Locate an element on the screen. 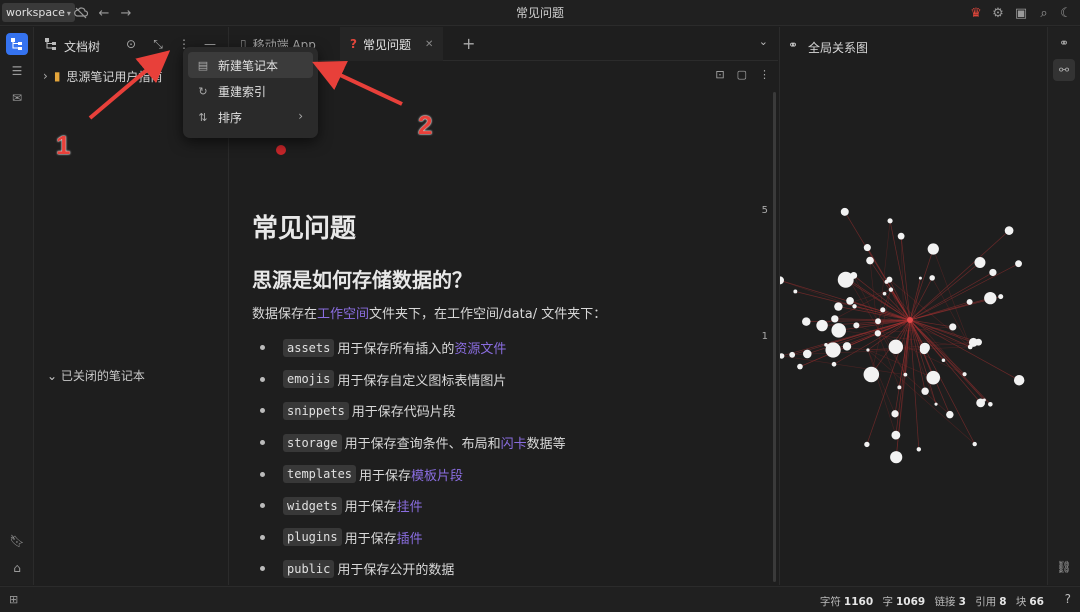 The image size is (1080, 612). plugin-icon: ⚙ is located at coordinates (998, 13).